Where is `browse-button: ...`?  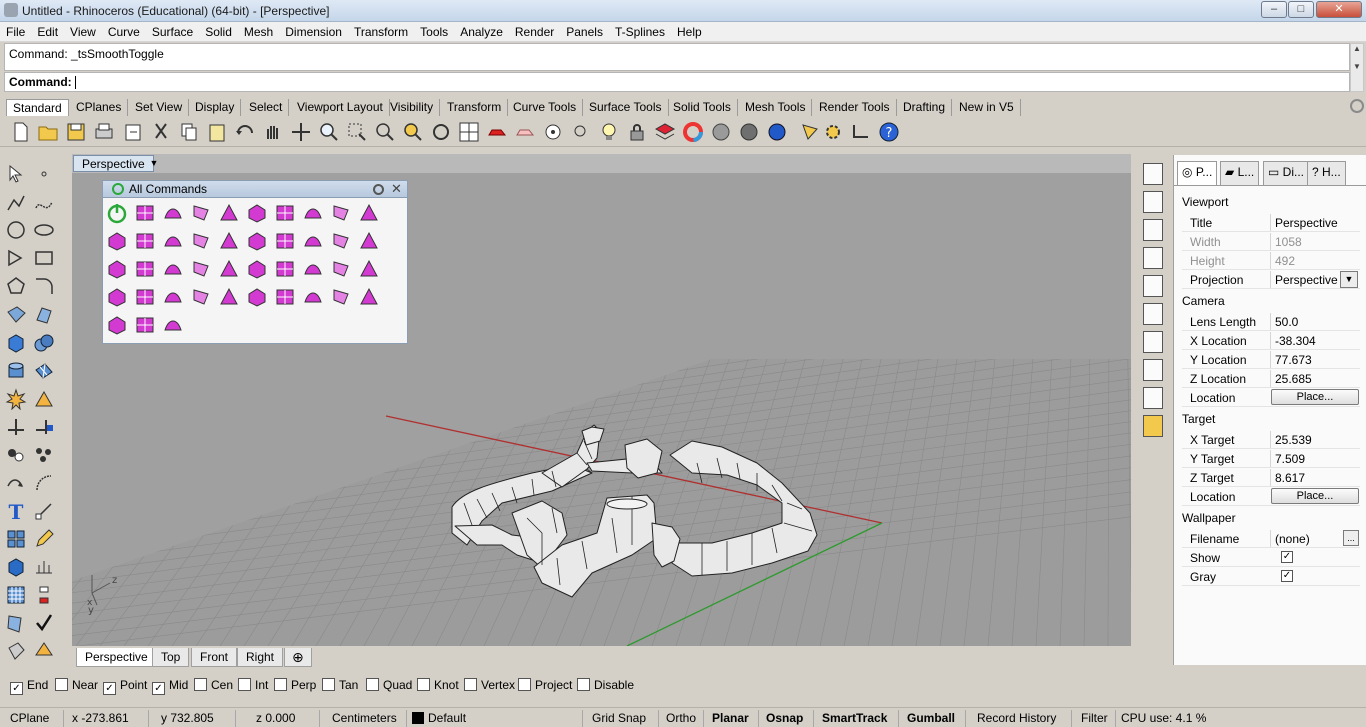
browse-button: ... is located at coordinates (1351, 538).